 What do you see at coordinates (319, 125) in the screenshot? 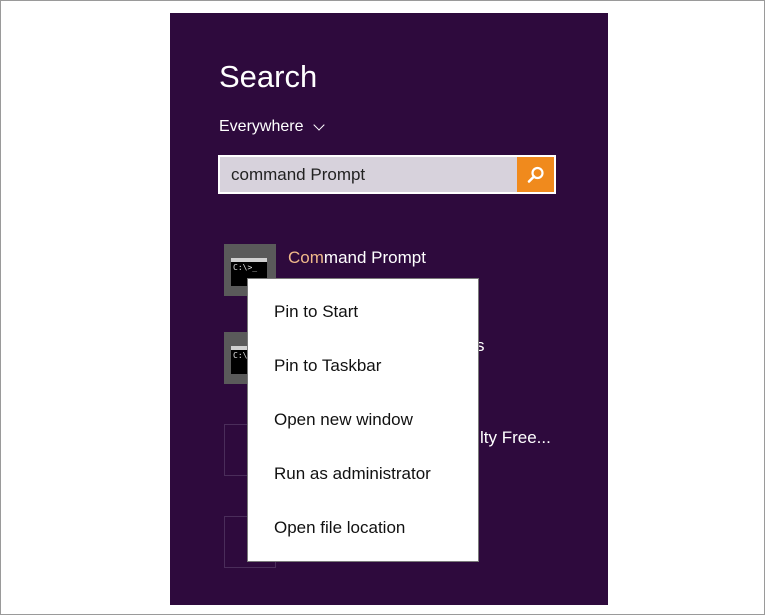
I see `chevron-down-icon` at bounding box center [319, 125].